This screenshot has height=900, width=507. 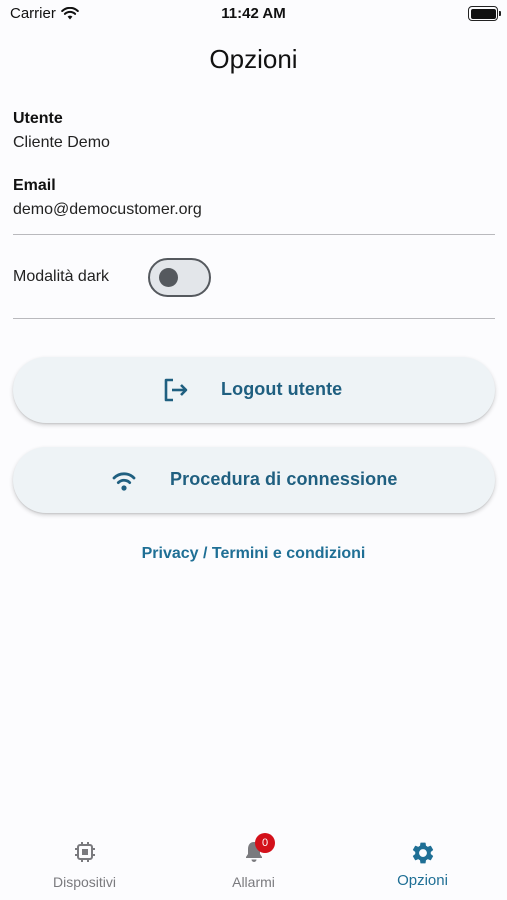 What do you see at coordinates (253, 59) in the screenshot?
I see `page-title: Opzioni` at bounding box center [253, 59].